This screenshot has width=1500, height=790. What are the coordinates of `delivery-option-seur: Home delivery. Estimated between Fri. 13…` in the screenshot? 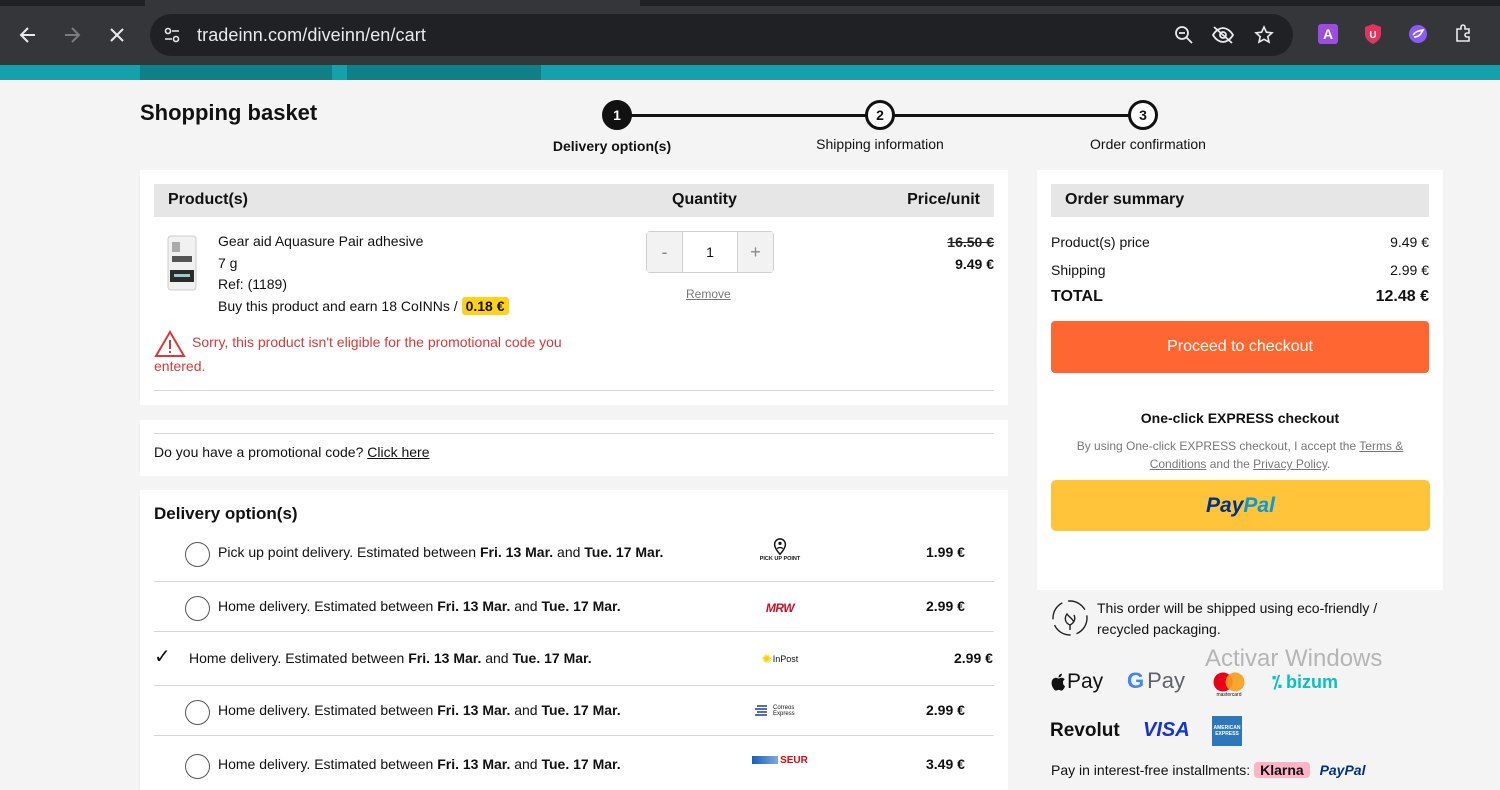 It's located at (574, 765).